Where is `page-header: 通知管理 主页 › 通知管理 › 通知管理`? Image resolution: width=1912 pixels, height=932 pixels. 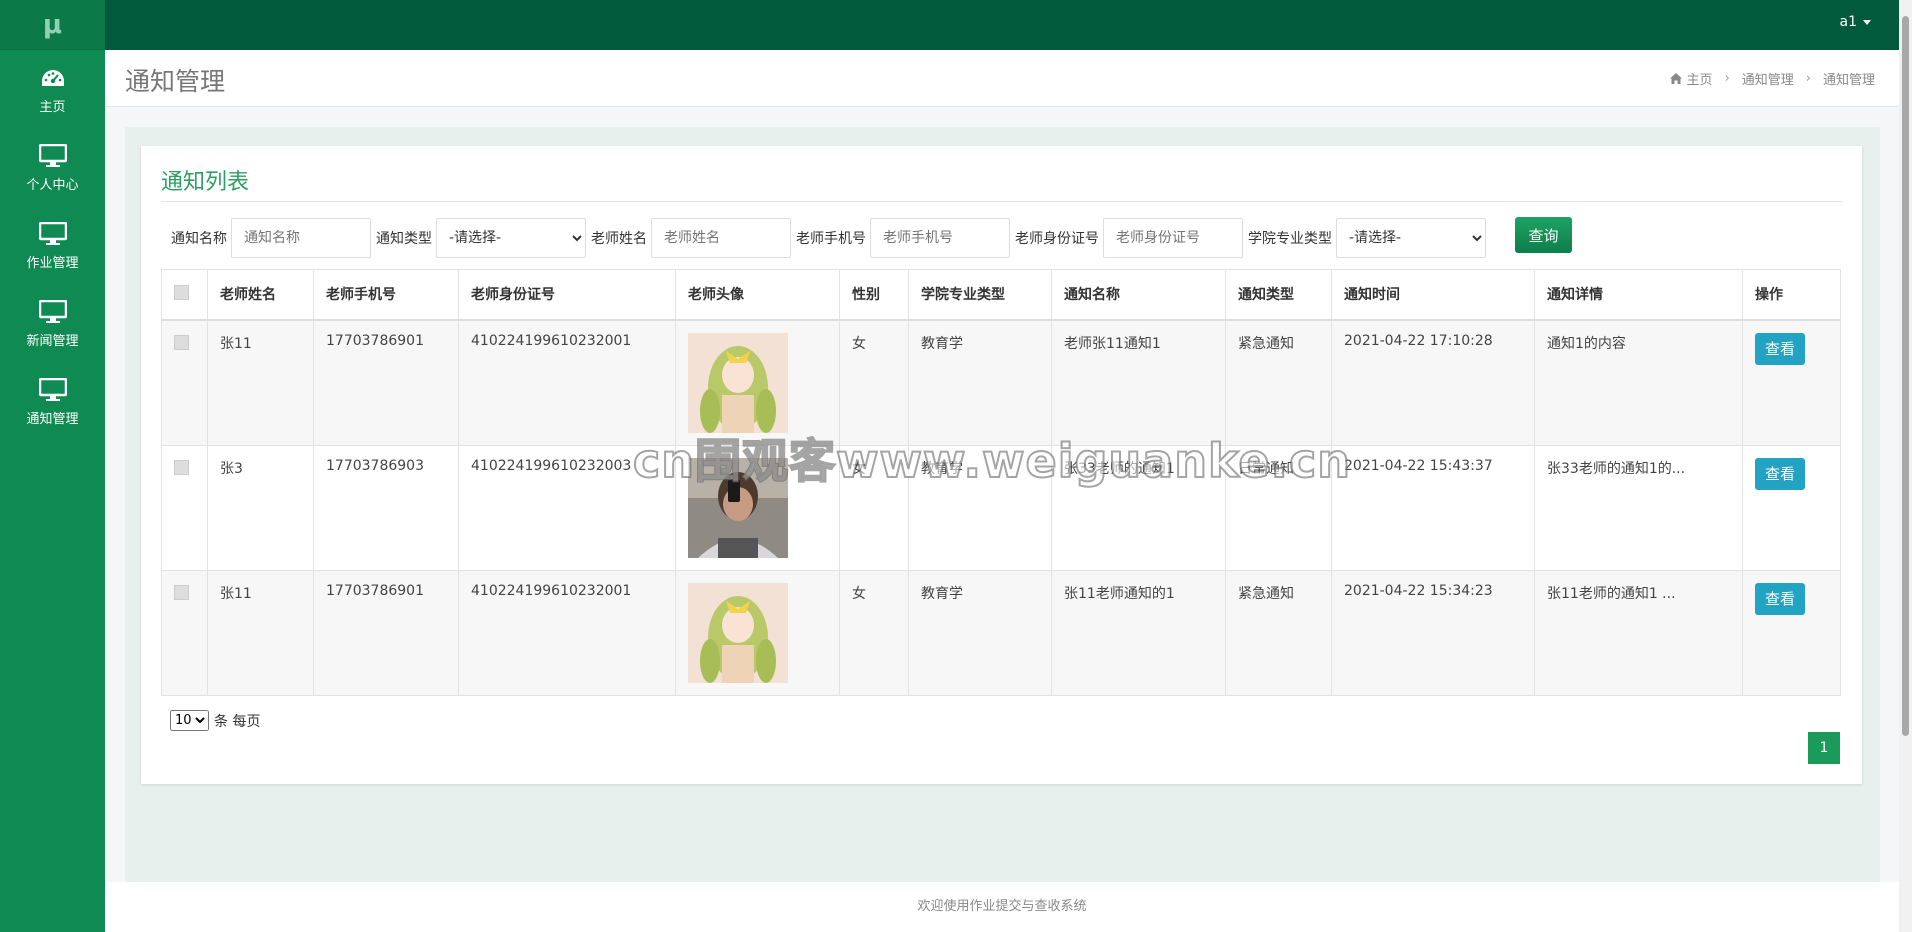
page-header: 通知管理 主页 › 通知管理 › 通知管理 is located at coordinates (1002, 78).